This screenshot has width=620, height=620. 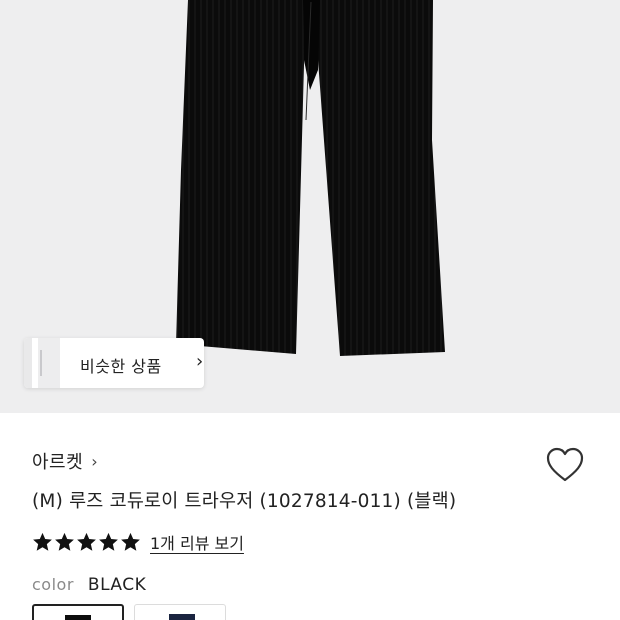 I want to click on rating-row: 1개 리뷰 보기, so click(x=138, y=542).